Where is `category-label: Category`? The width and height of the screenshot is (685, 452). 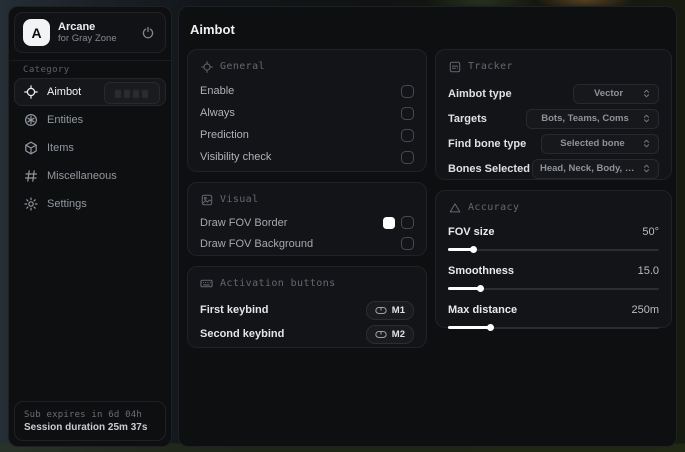
category-label: Category is located at coordinates (46, 70).